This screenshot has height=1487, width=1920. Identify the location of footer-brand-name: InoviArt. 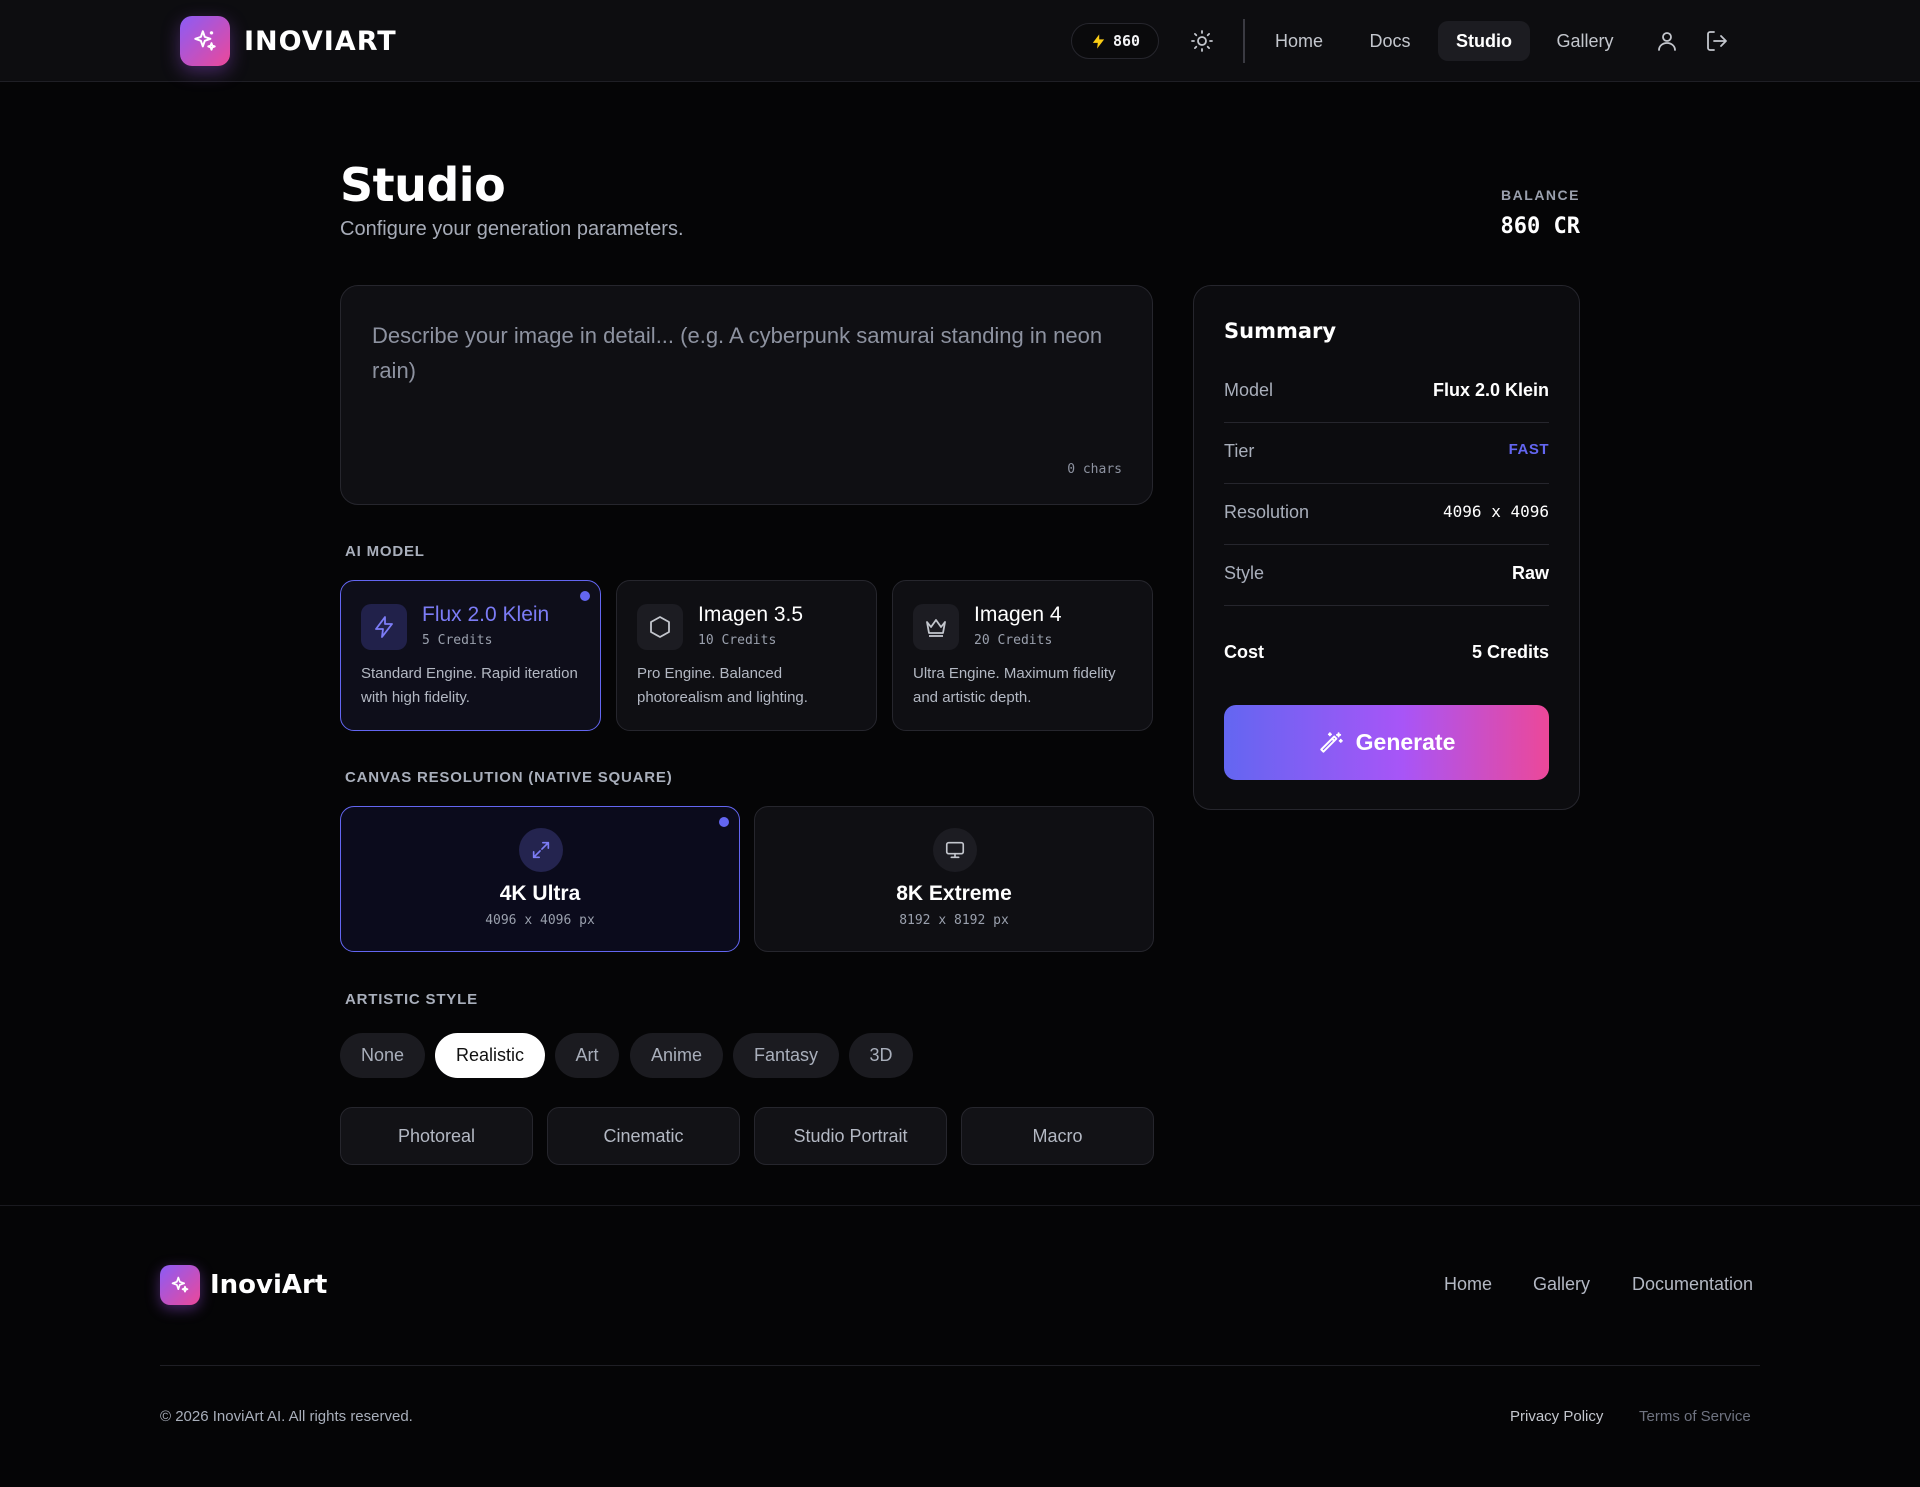
(269, 1285).